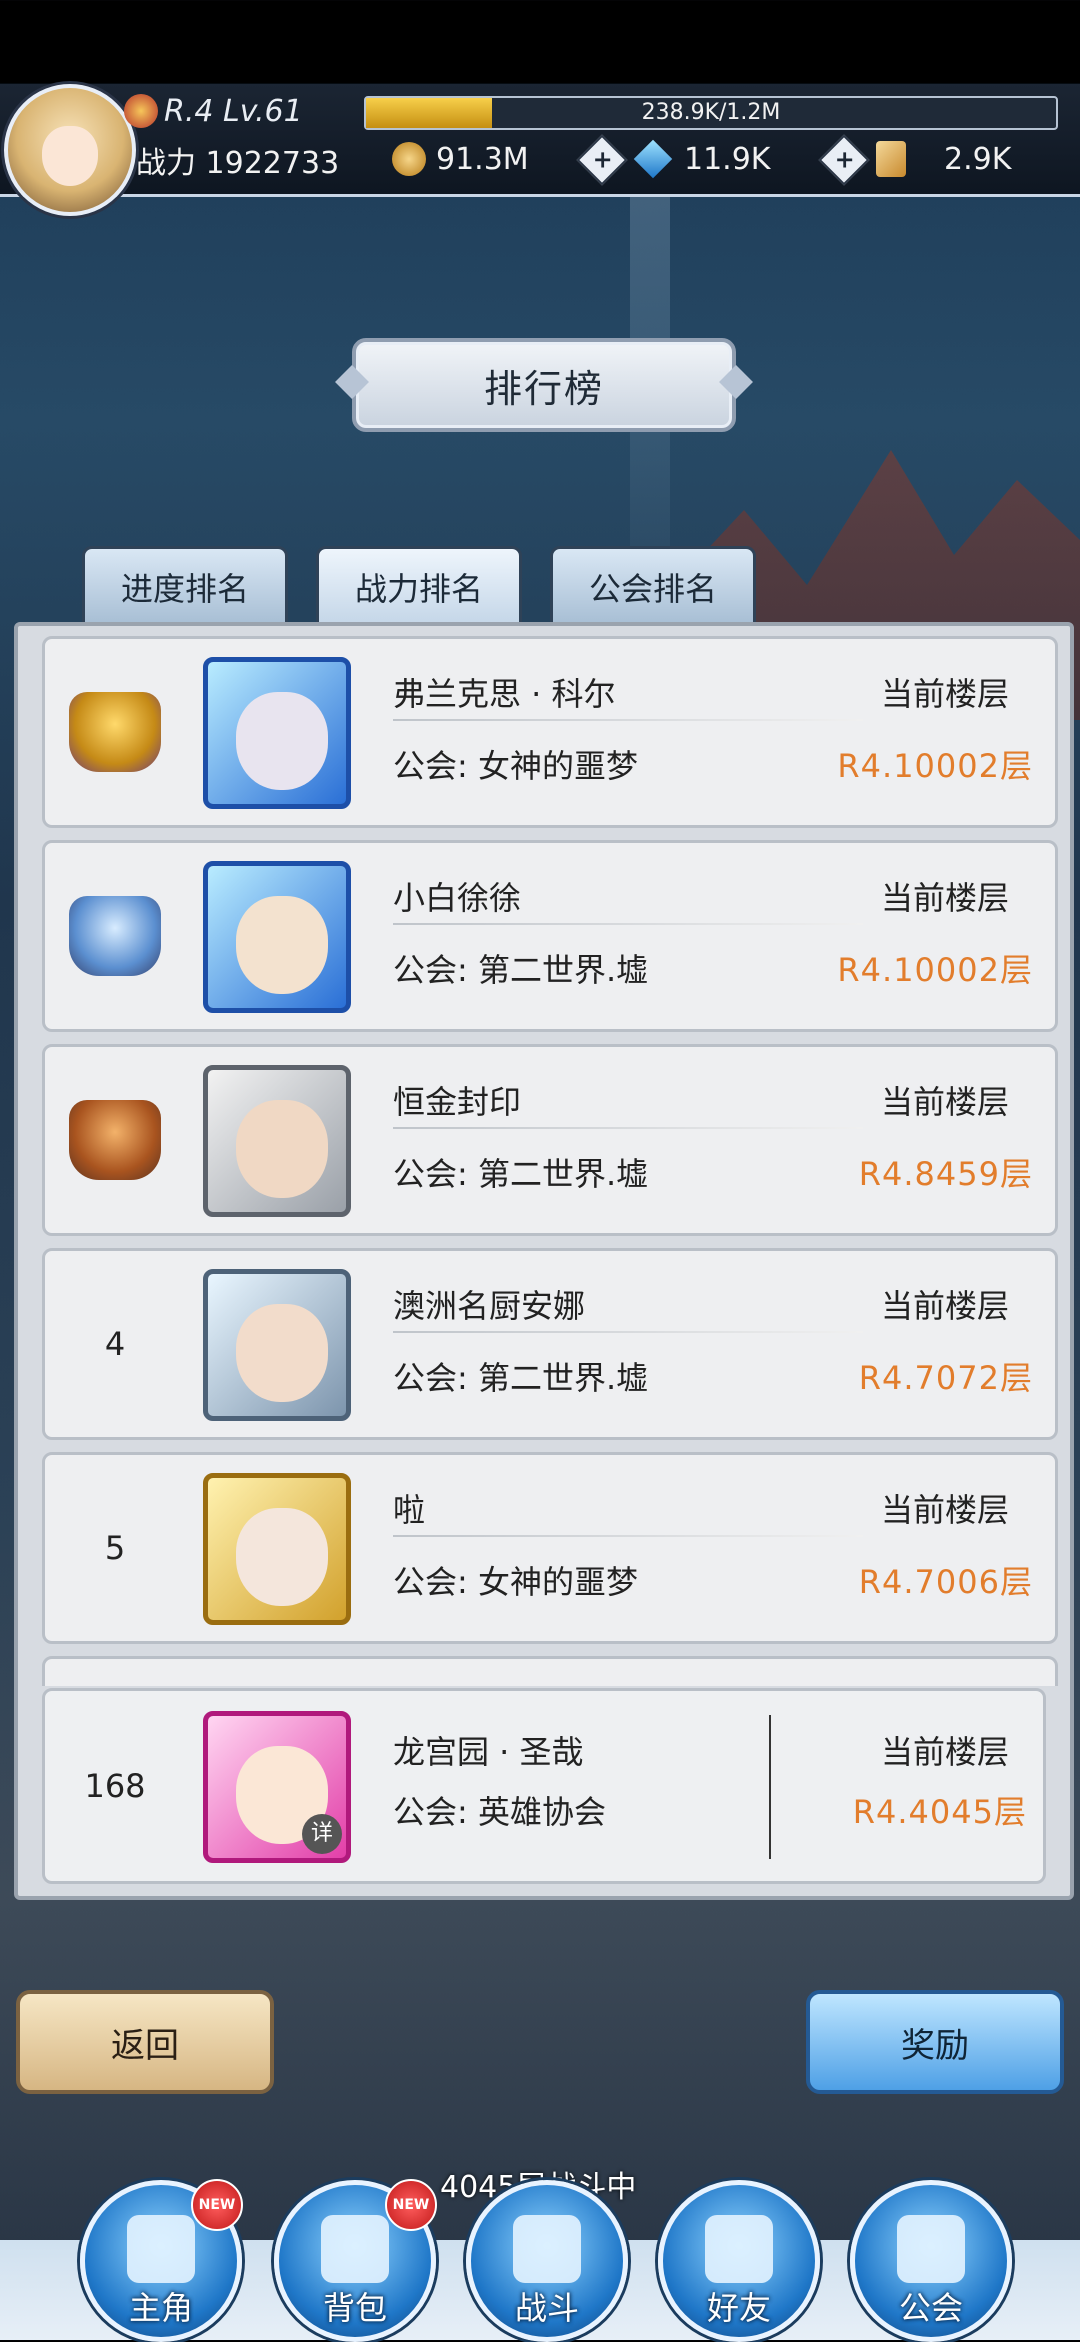  I want to click on player-level: R.4 Lv.61, so click(233, 111).